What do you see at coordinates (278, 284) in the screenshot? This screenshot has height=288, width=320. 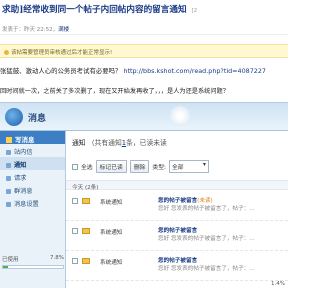 I see `zoom-indicator: 1.4%` at bounding box center [278, 284].